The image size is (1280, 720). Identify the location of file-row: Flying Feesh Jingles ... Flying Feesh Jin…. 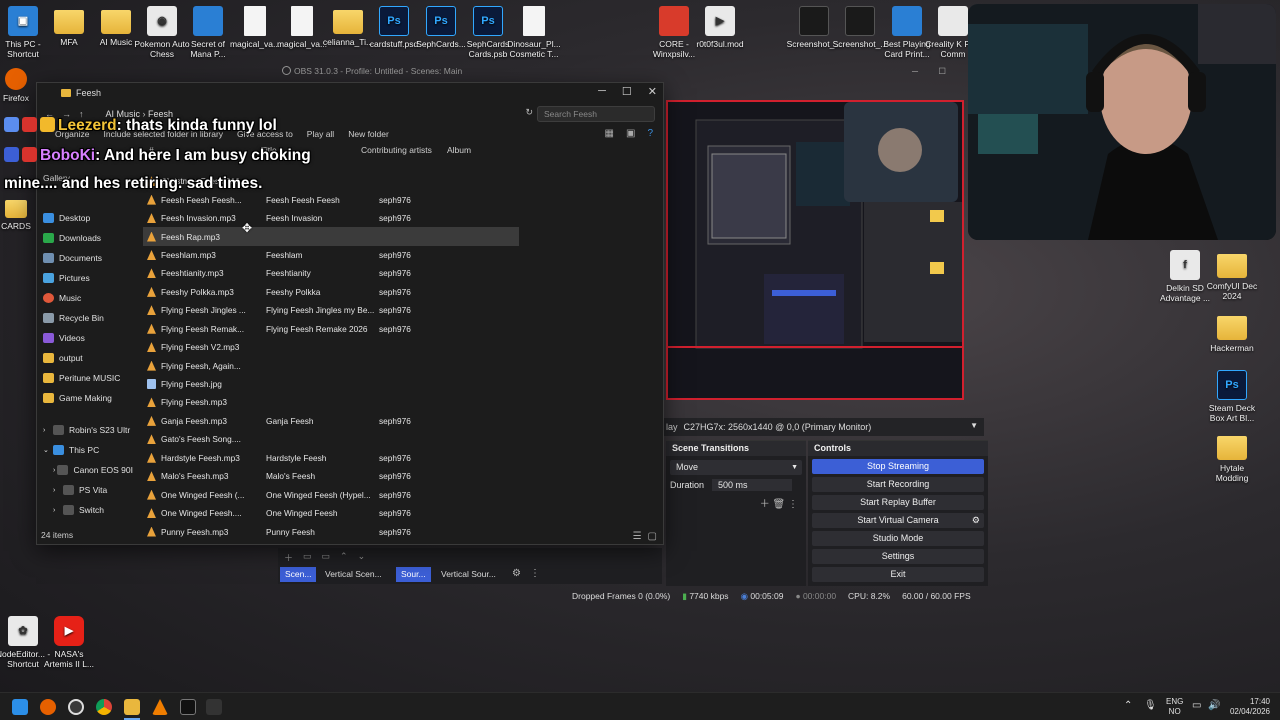
(331, 310).